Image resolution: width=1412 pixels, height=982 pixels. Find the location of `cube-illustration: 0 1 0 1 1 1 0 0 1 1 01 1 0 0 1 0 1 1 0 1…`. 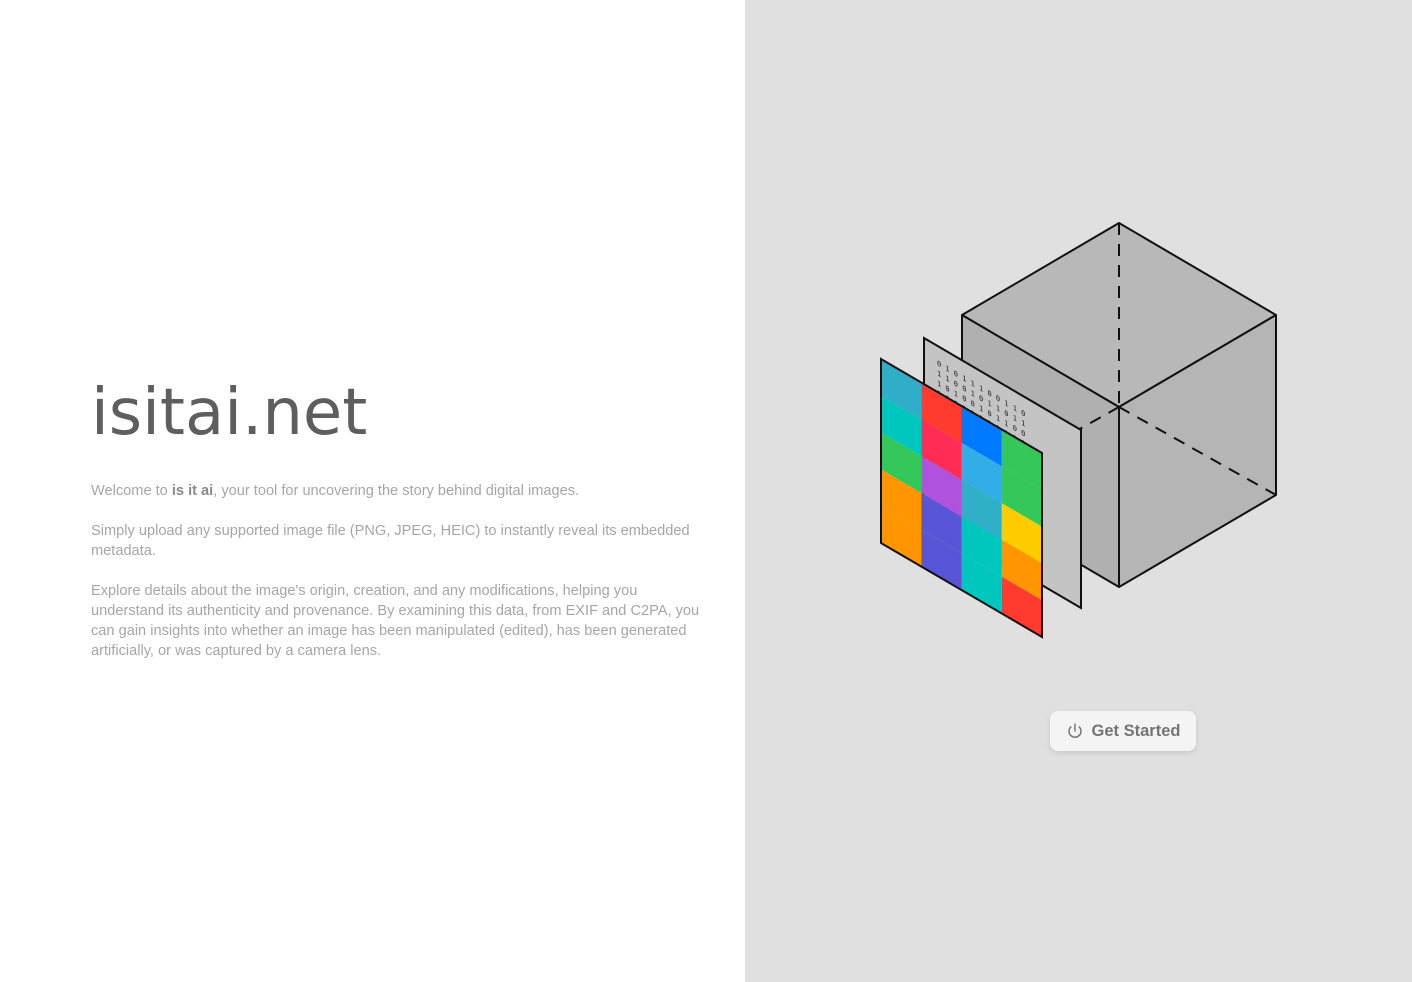

cube-illustration: 0 1 0 1 1 1 0 0 1 1 01 1 0 0 1 0 1 1 0 1… is located at coordinates (1078, 430).